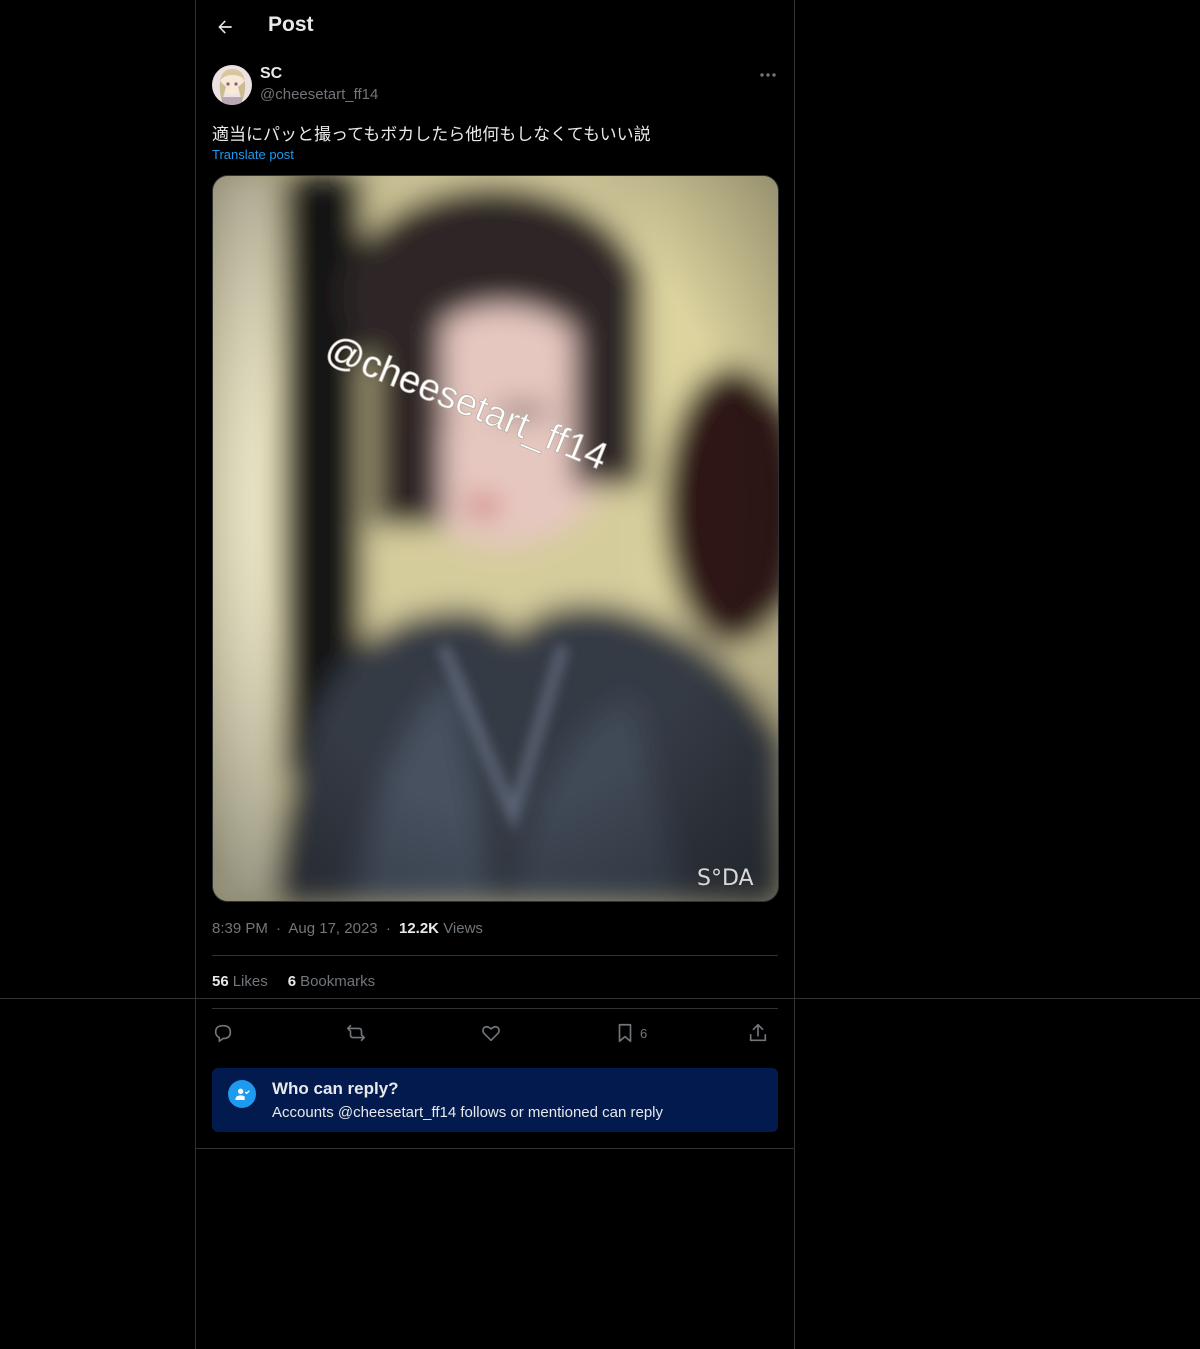 The height and width of the screenshot is (1349, 1200). What do you see at coordinates (220, 981) in the screenshot?
I see `likes-count: 56` at bounding box center [220, 981].